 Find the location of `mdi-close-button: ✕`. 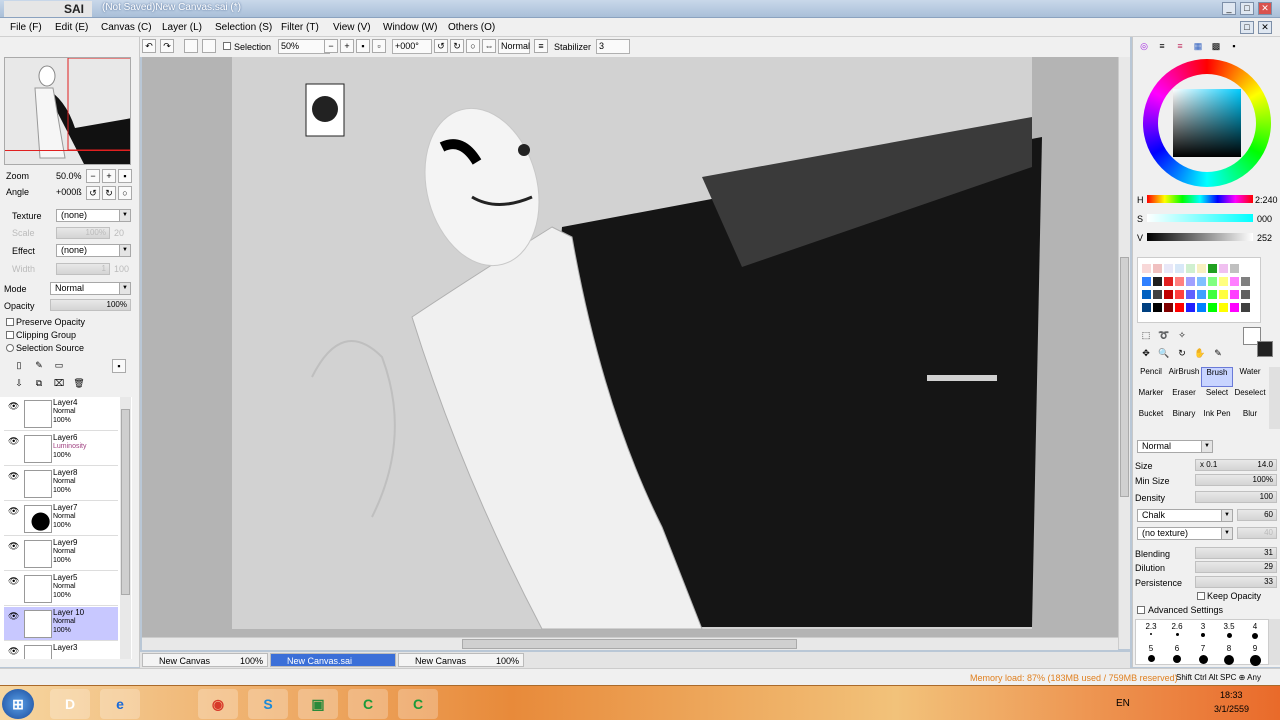

mdi-close-button: ✕ is located at coordinates (1265, 27).